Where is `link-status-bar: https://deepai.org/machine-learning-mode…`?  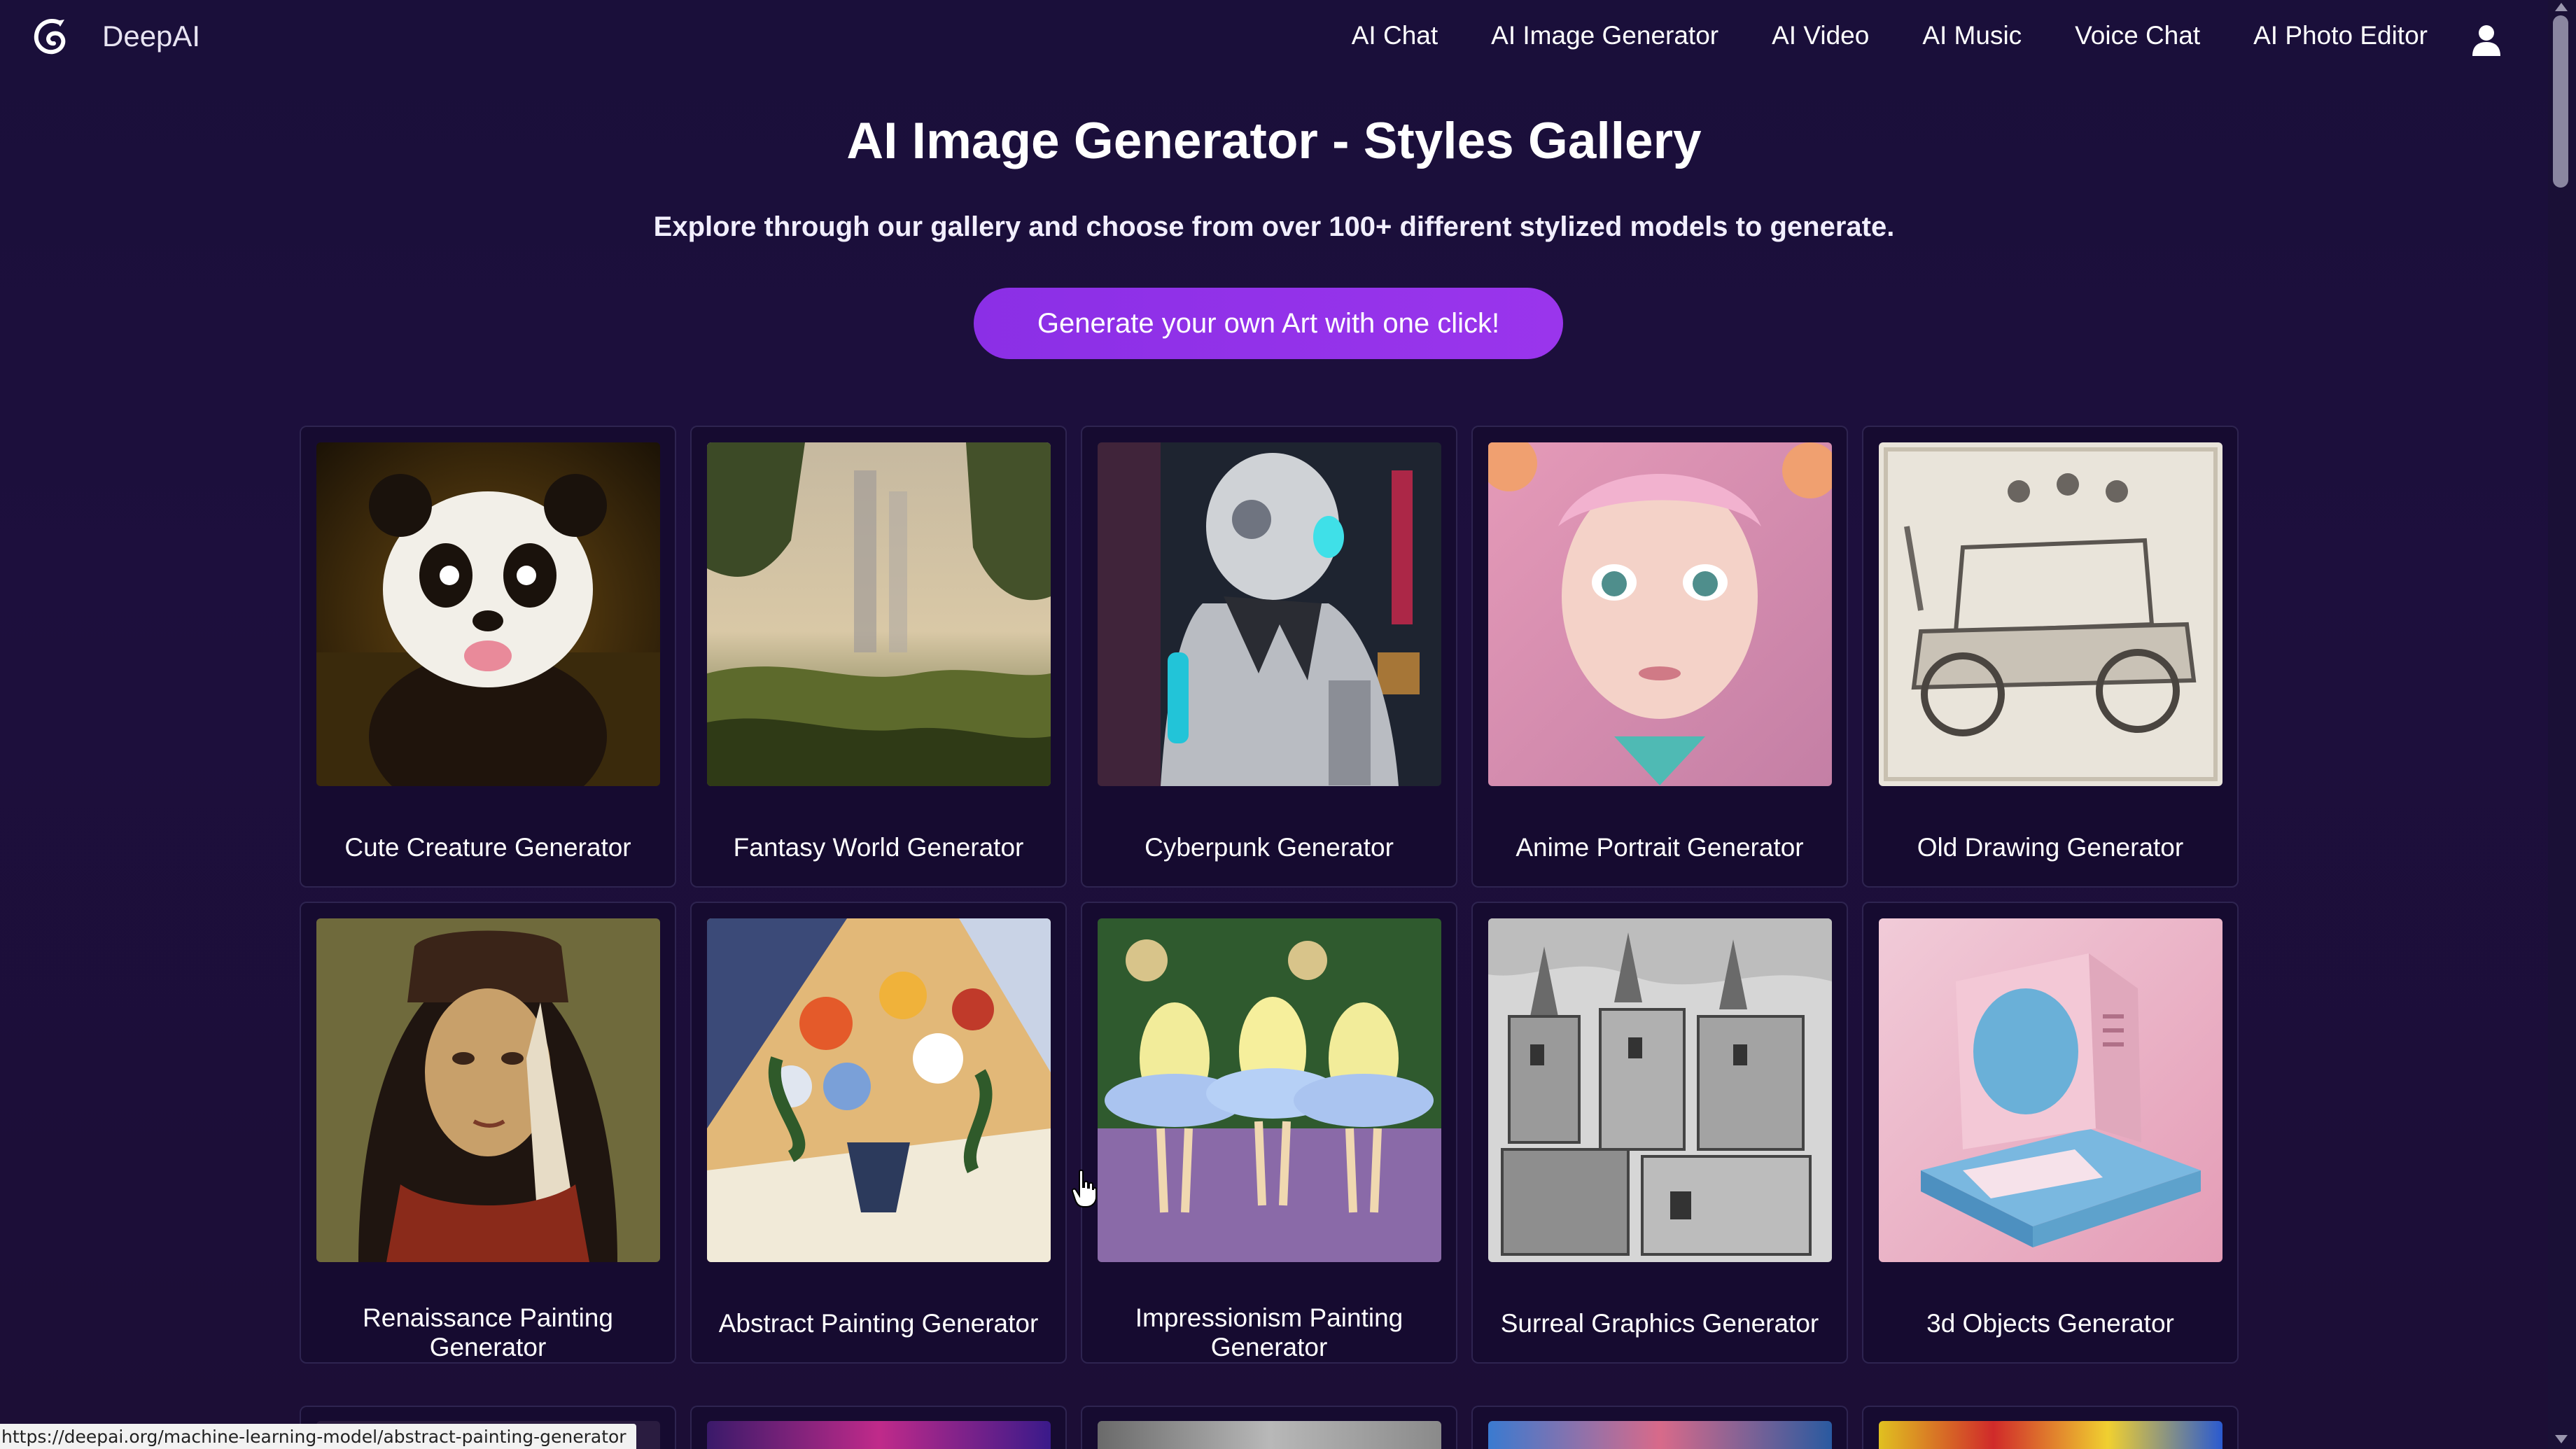
link-status-bar: https://deepai.org/machine-learning-mode… is located at coordinates (318, 1436).